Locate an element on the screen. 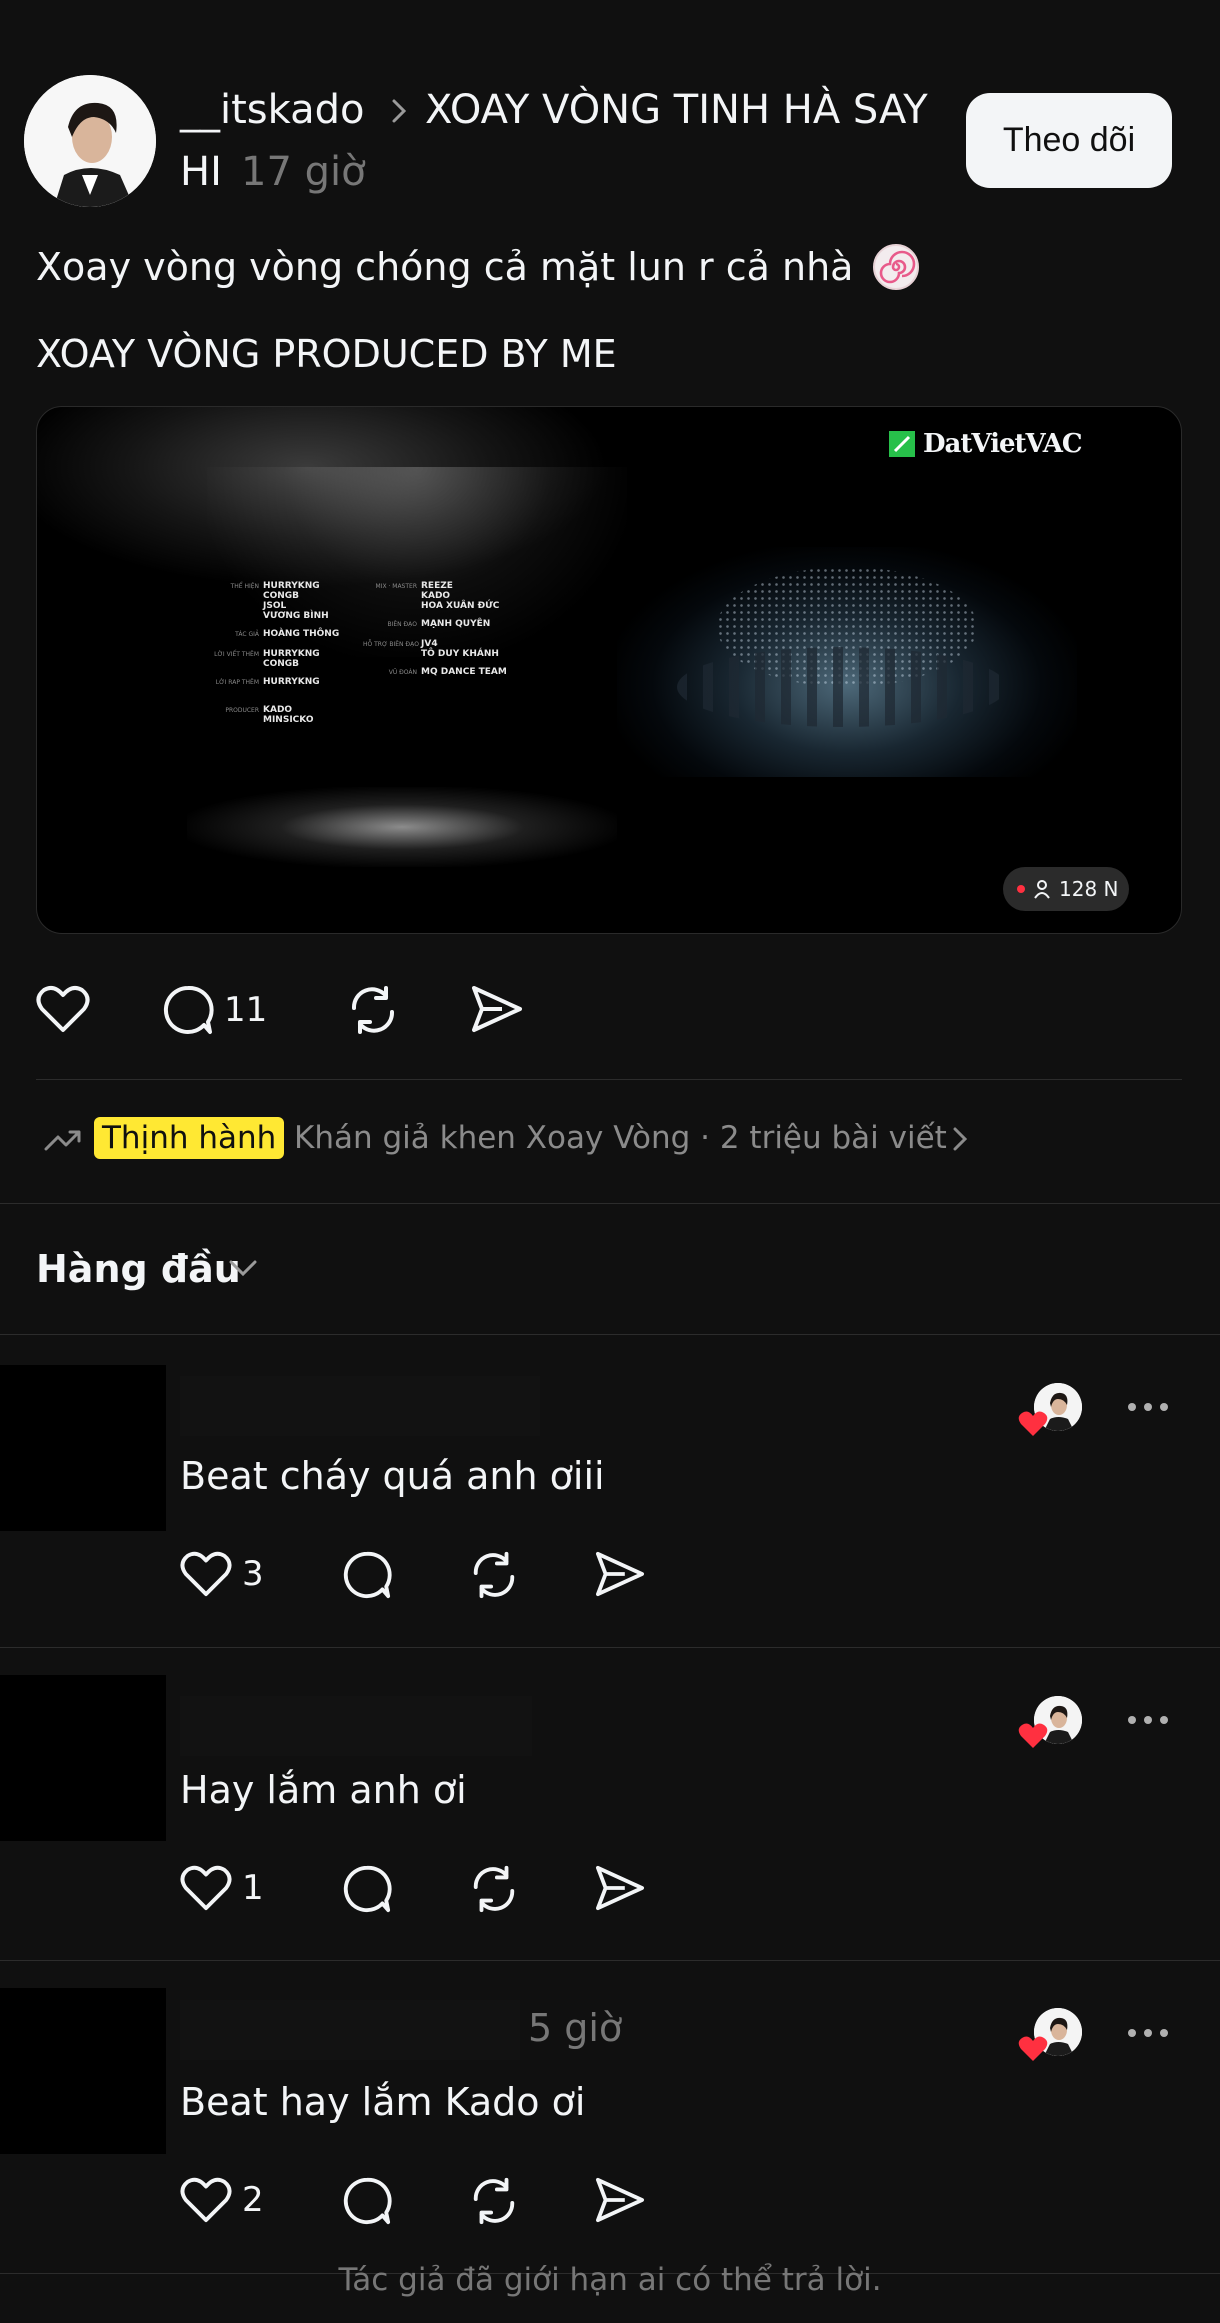  thread-title-continued: HI is located at coordinates (201, 172).